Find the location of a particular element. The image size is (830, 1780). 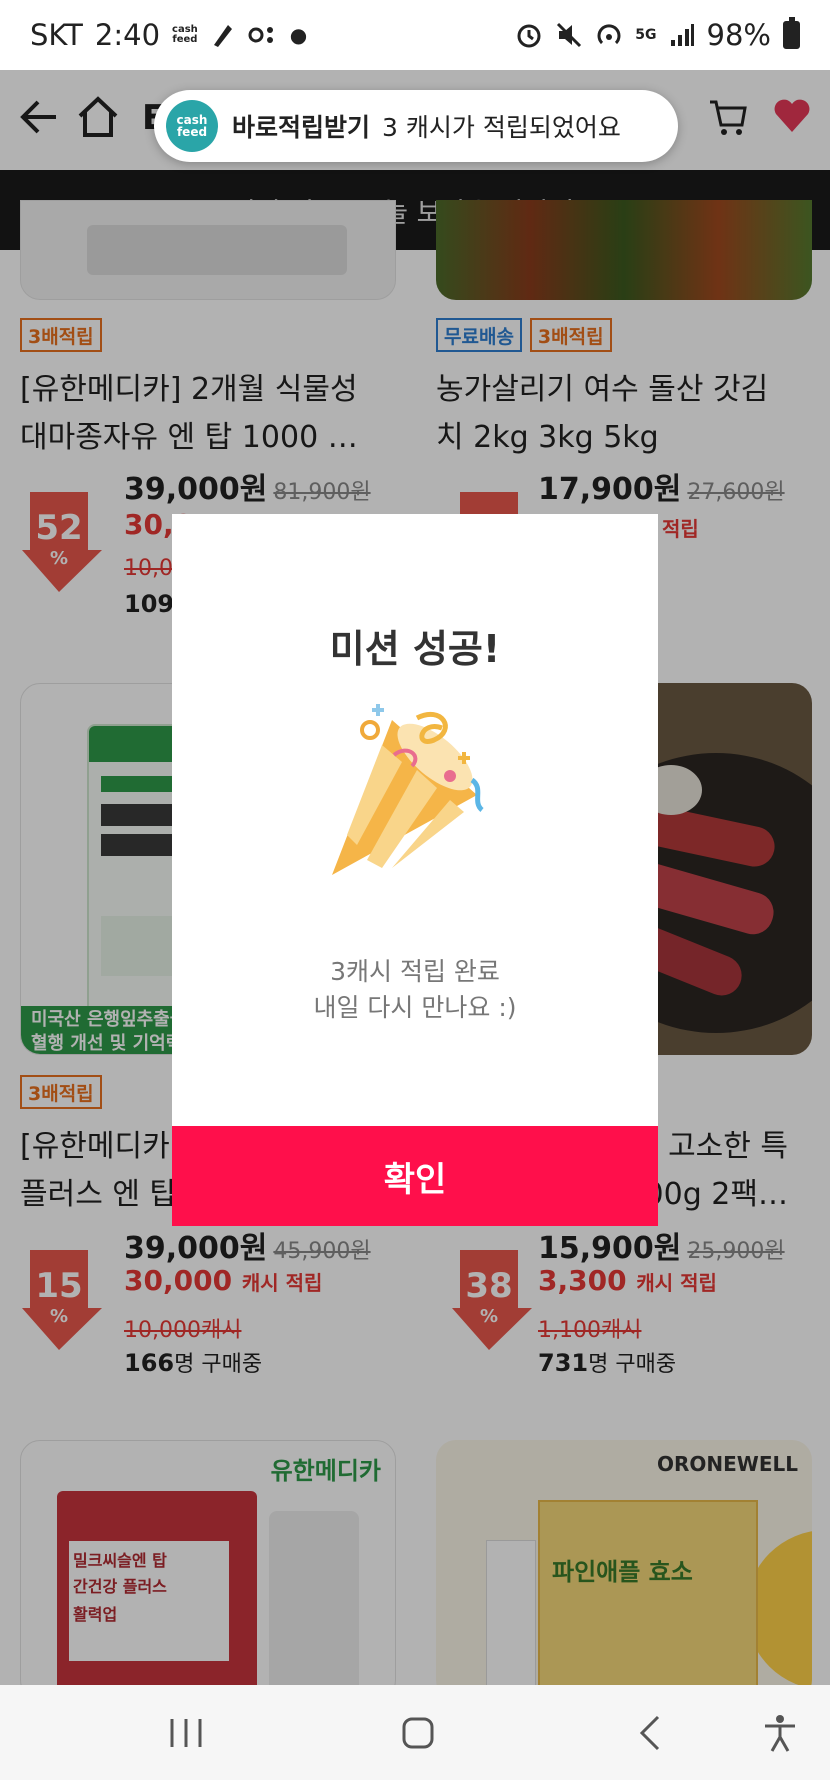

dialog-title: 미션 성공! is located at coordinates (415, 649).